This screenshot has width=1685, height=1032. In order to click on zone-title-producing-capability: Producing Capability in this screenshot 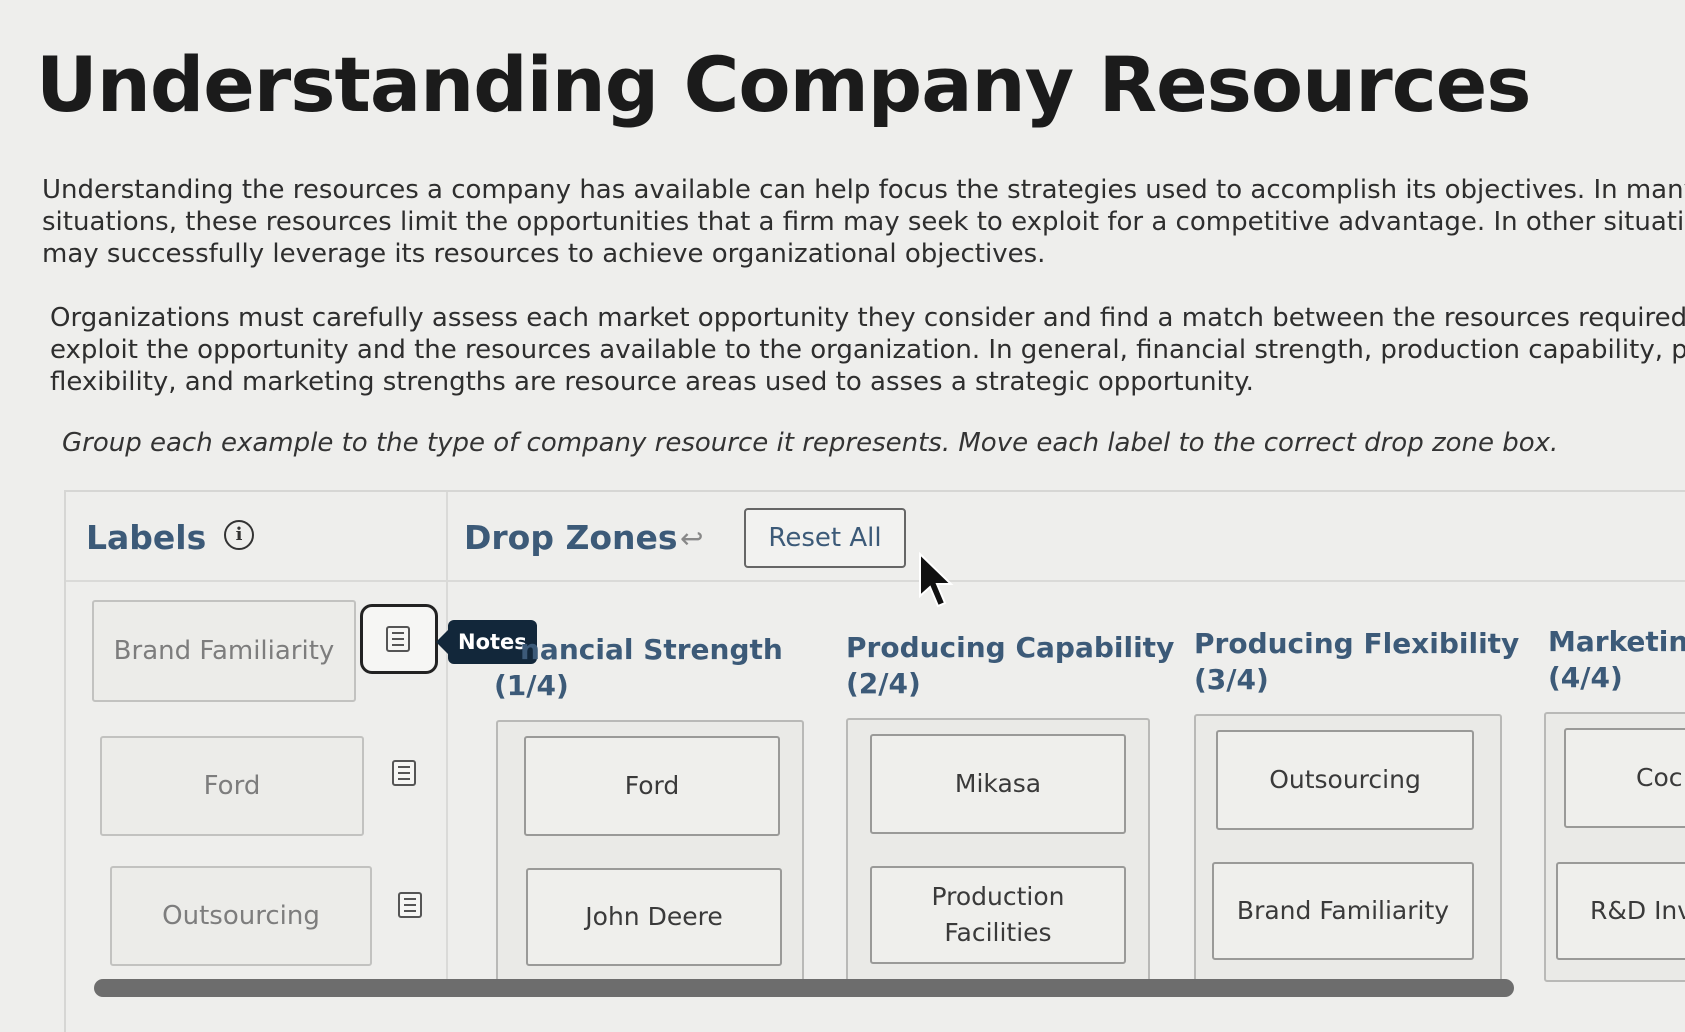, I will do `click(1010, 647)`.